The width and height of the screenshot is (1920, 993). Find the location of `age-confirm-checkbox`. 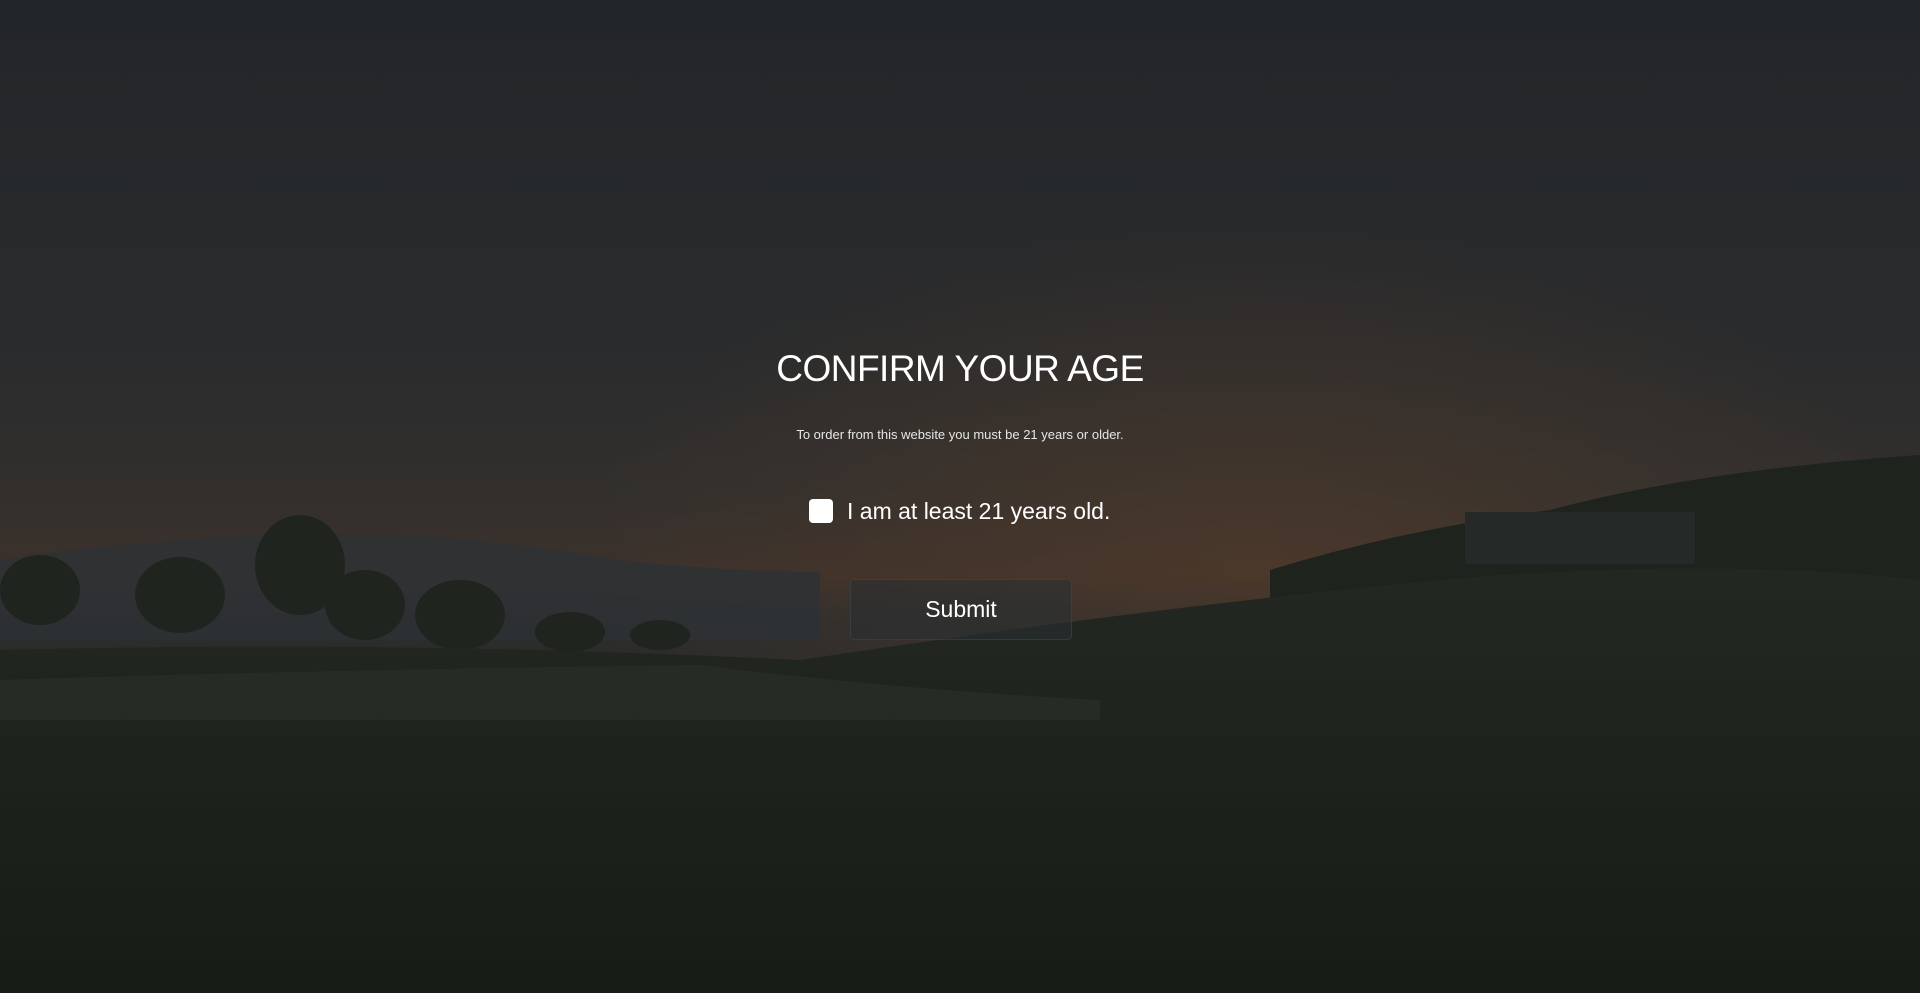

age-confirm-checkbox is located at coordinates (821, 511).